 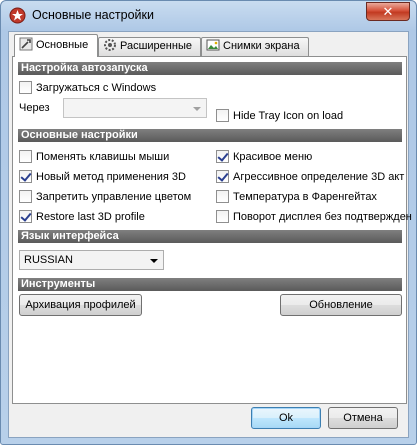 I want to click on title-bar: Основные настройки ✕, so click(x=208, y=16).